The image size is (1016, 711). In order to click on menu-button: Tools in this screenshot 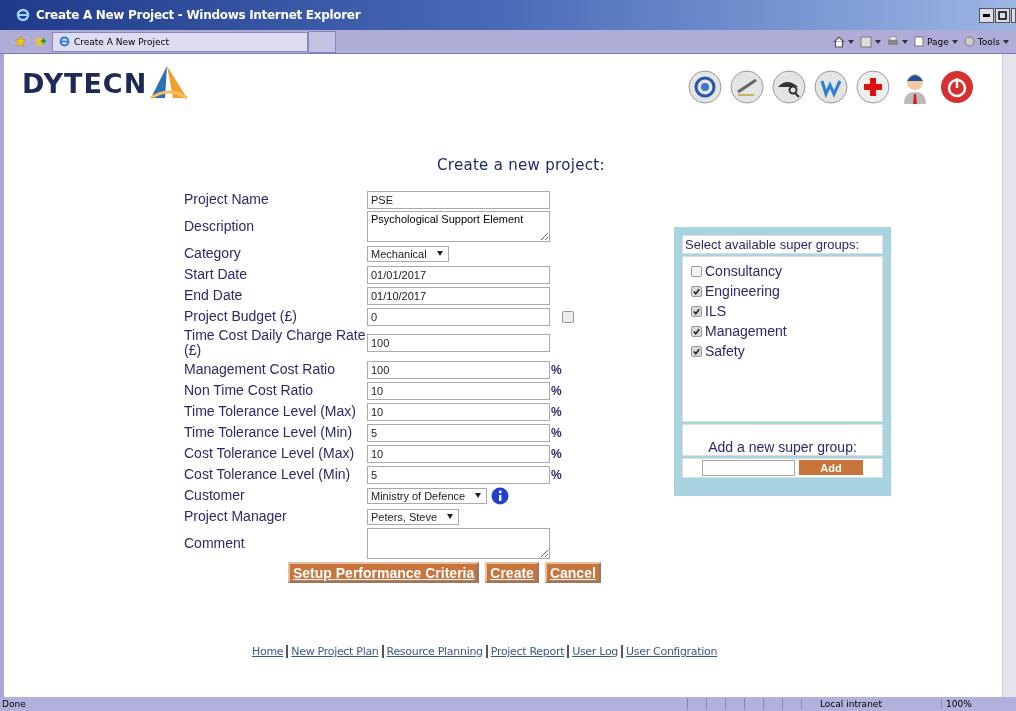, I will do `click(988, 41)`.